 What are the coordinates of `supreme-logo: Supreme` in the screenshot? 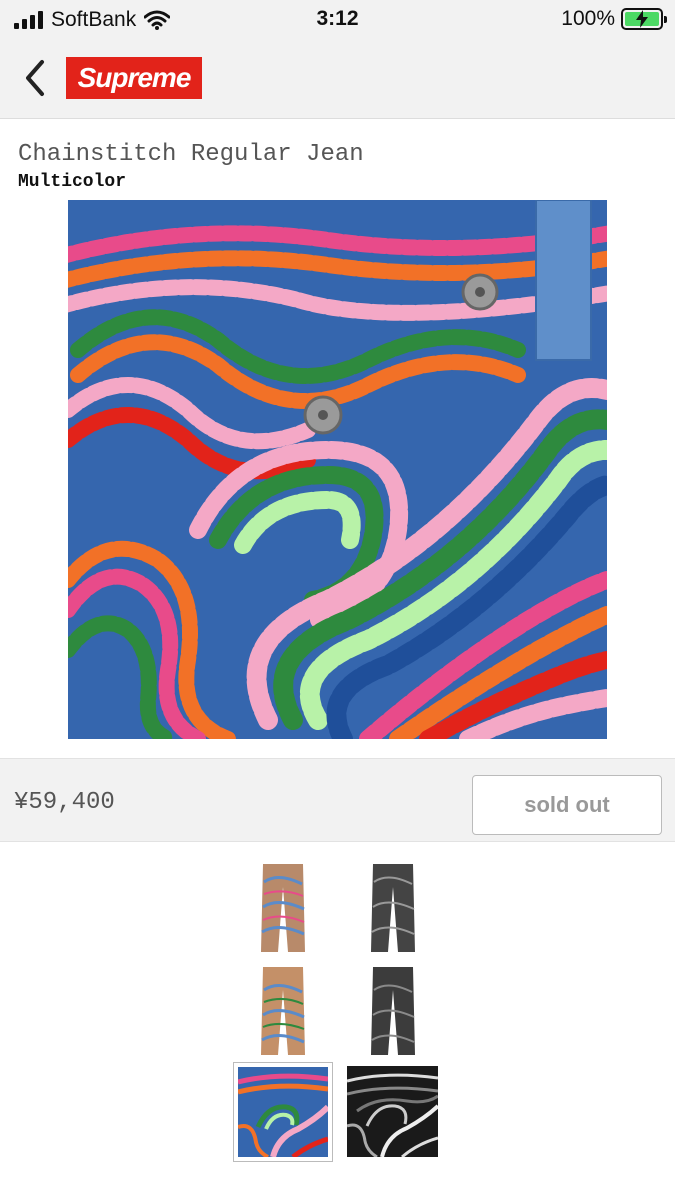 It's located at (134, 78).